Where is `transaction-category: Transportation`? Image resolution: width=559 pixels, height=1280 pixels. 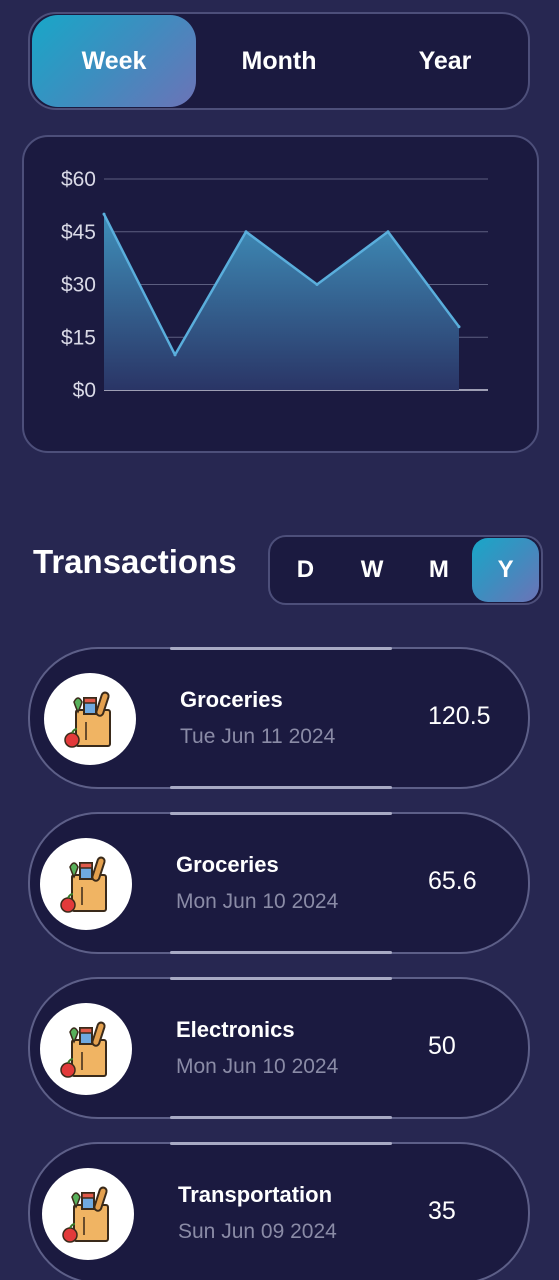 transaction-category: Transportation is located at coordinates (255, 1194).